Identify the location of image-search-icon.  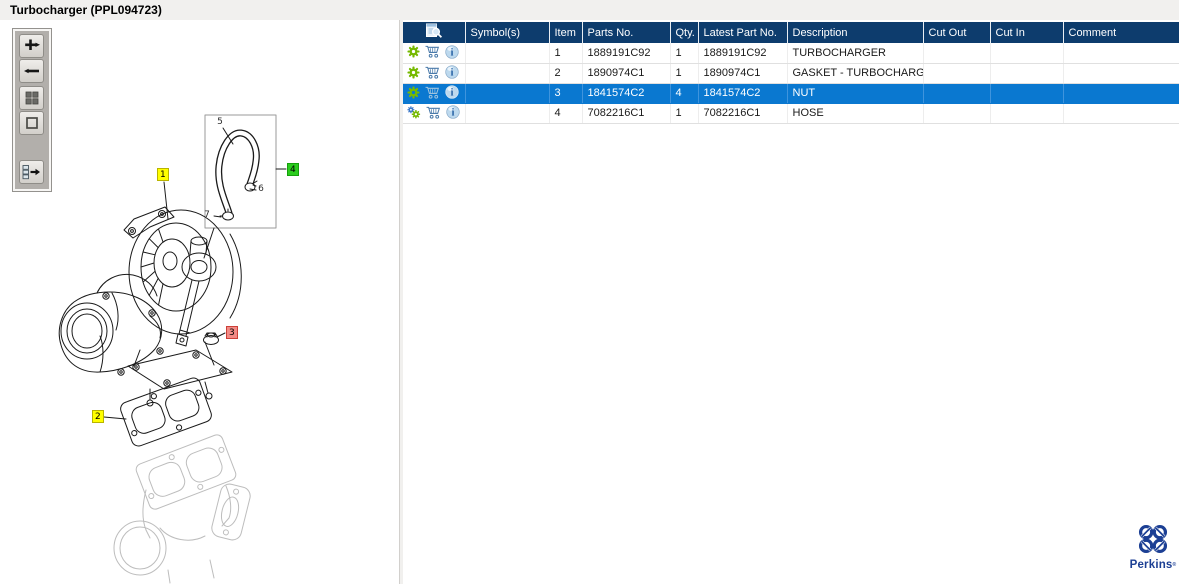
(434, 32).